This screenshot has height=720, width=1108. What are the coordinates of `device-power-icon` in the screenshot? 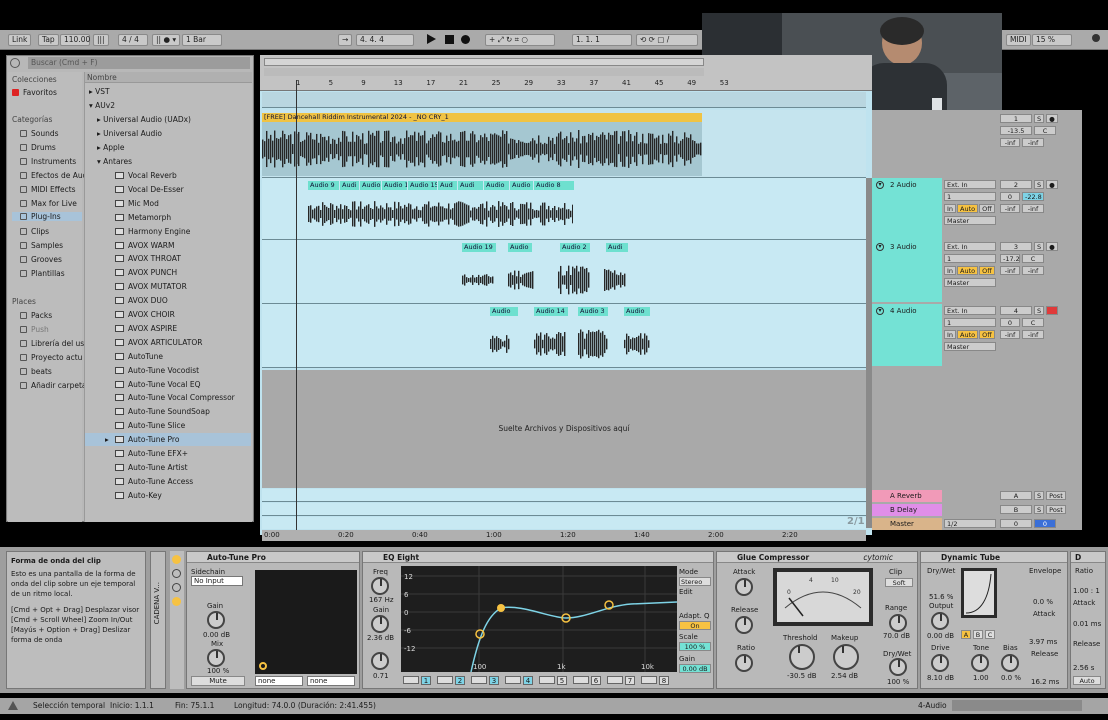 It's located at (176, 559).